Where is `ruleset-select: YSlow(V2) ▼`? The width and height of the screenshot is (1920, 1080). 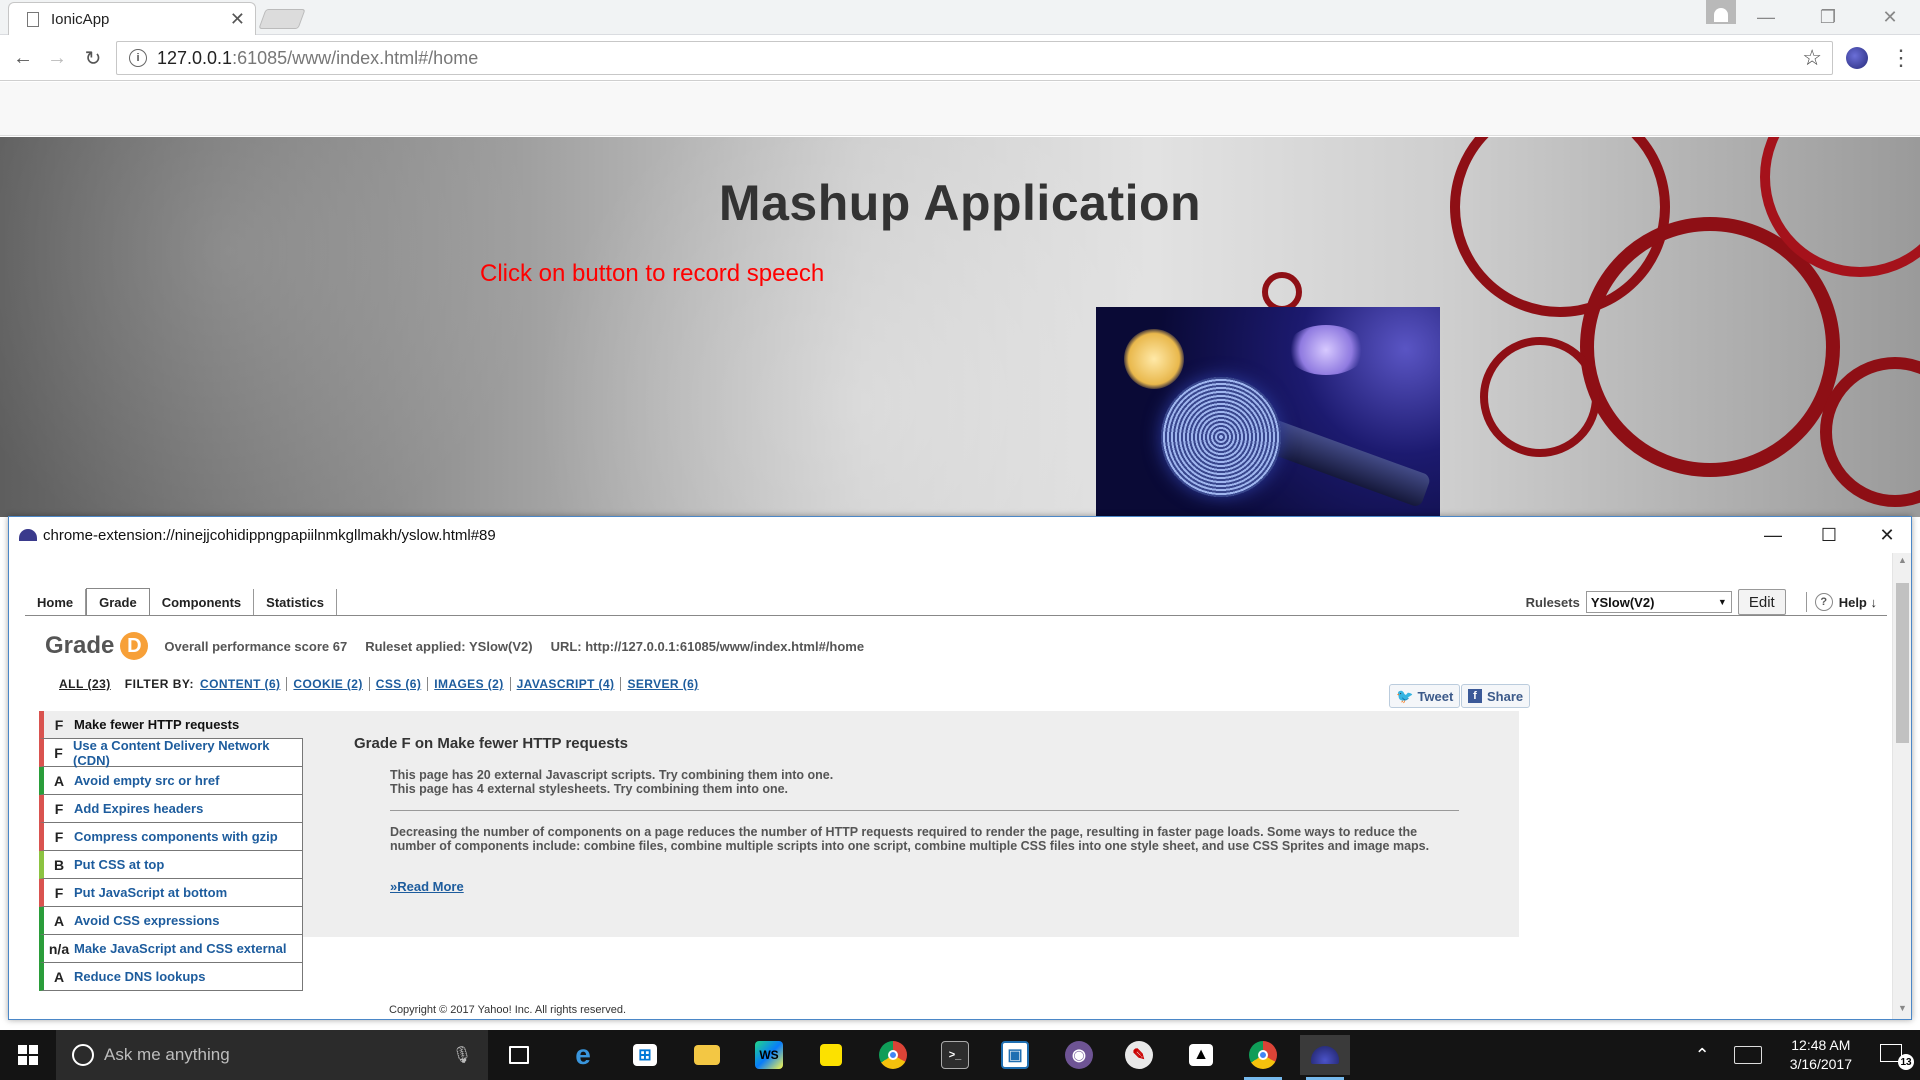 ruleset-select: YSlow(V2) ▼ is located at coordinates (1658, 602).